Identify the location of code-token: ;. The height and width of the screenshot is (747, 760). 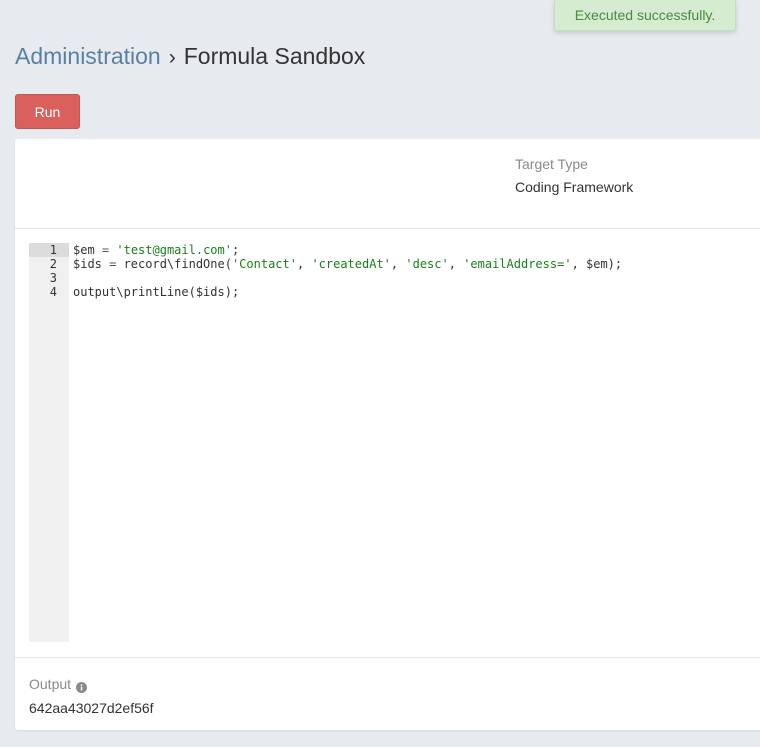
(235, 250).